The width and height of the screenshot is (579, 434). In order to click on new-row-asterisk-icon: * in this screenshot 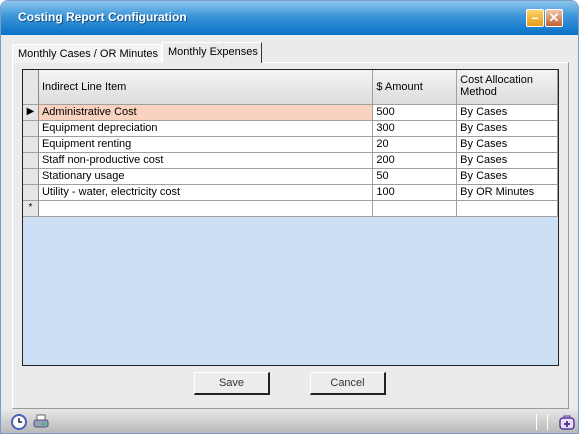, I will do `click(31, 209)`.